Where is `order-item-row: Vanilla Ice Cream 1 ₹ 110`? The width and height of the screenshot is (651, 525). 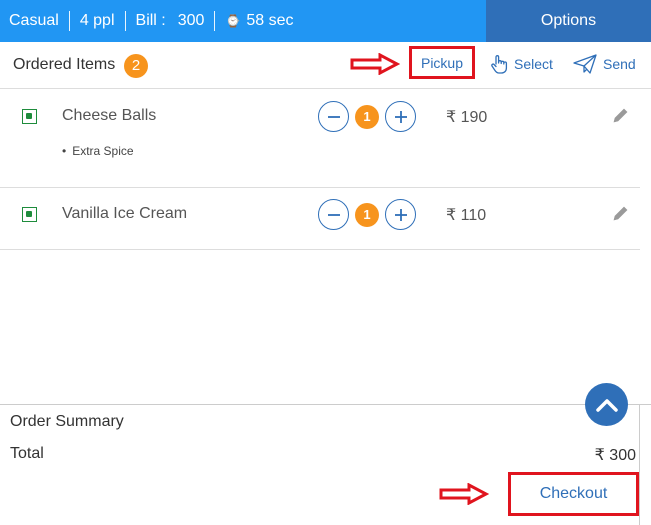 order-item-row: Vanilla Ice Cream 1 ₹ 110 is located at coordinates (320, 219).